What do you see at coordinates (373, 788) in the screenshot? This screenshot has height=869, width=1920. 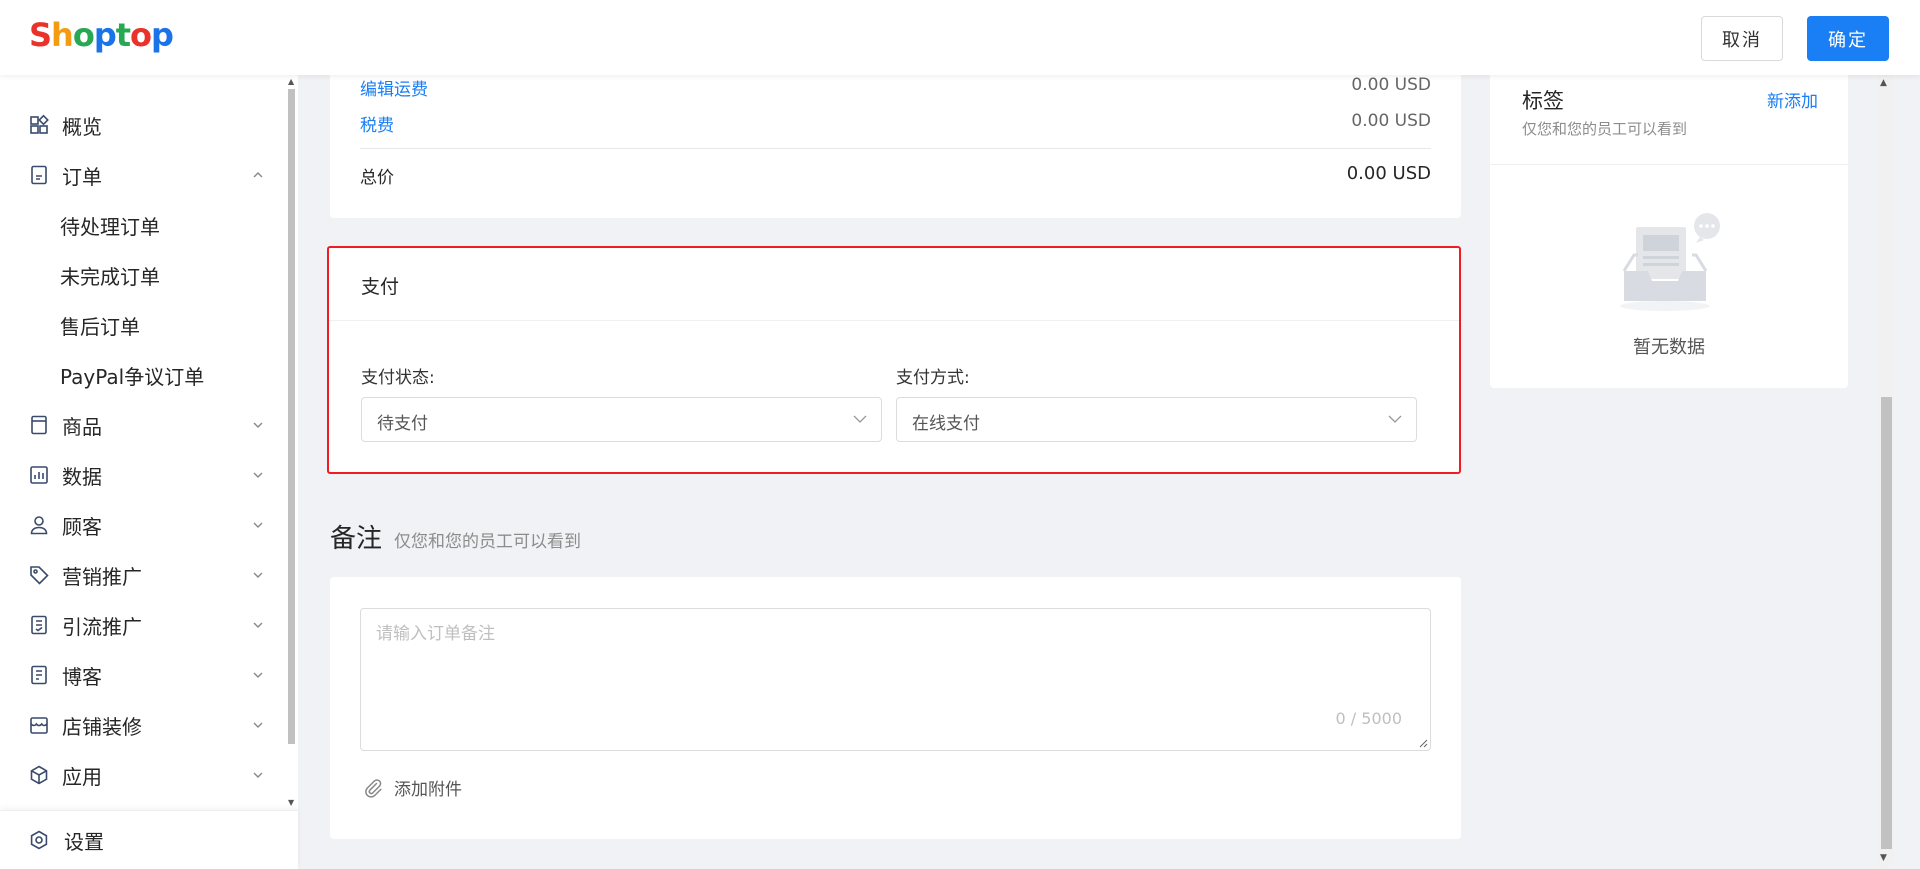 I see `paperclip-icon` at bounding box center [373, 788].